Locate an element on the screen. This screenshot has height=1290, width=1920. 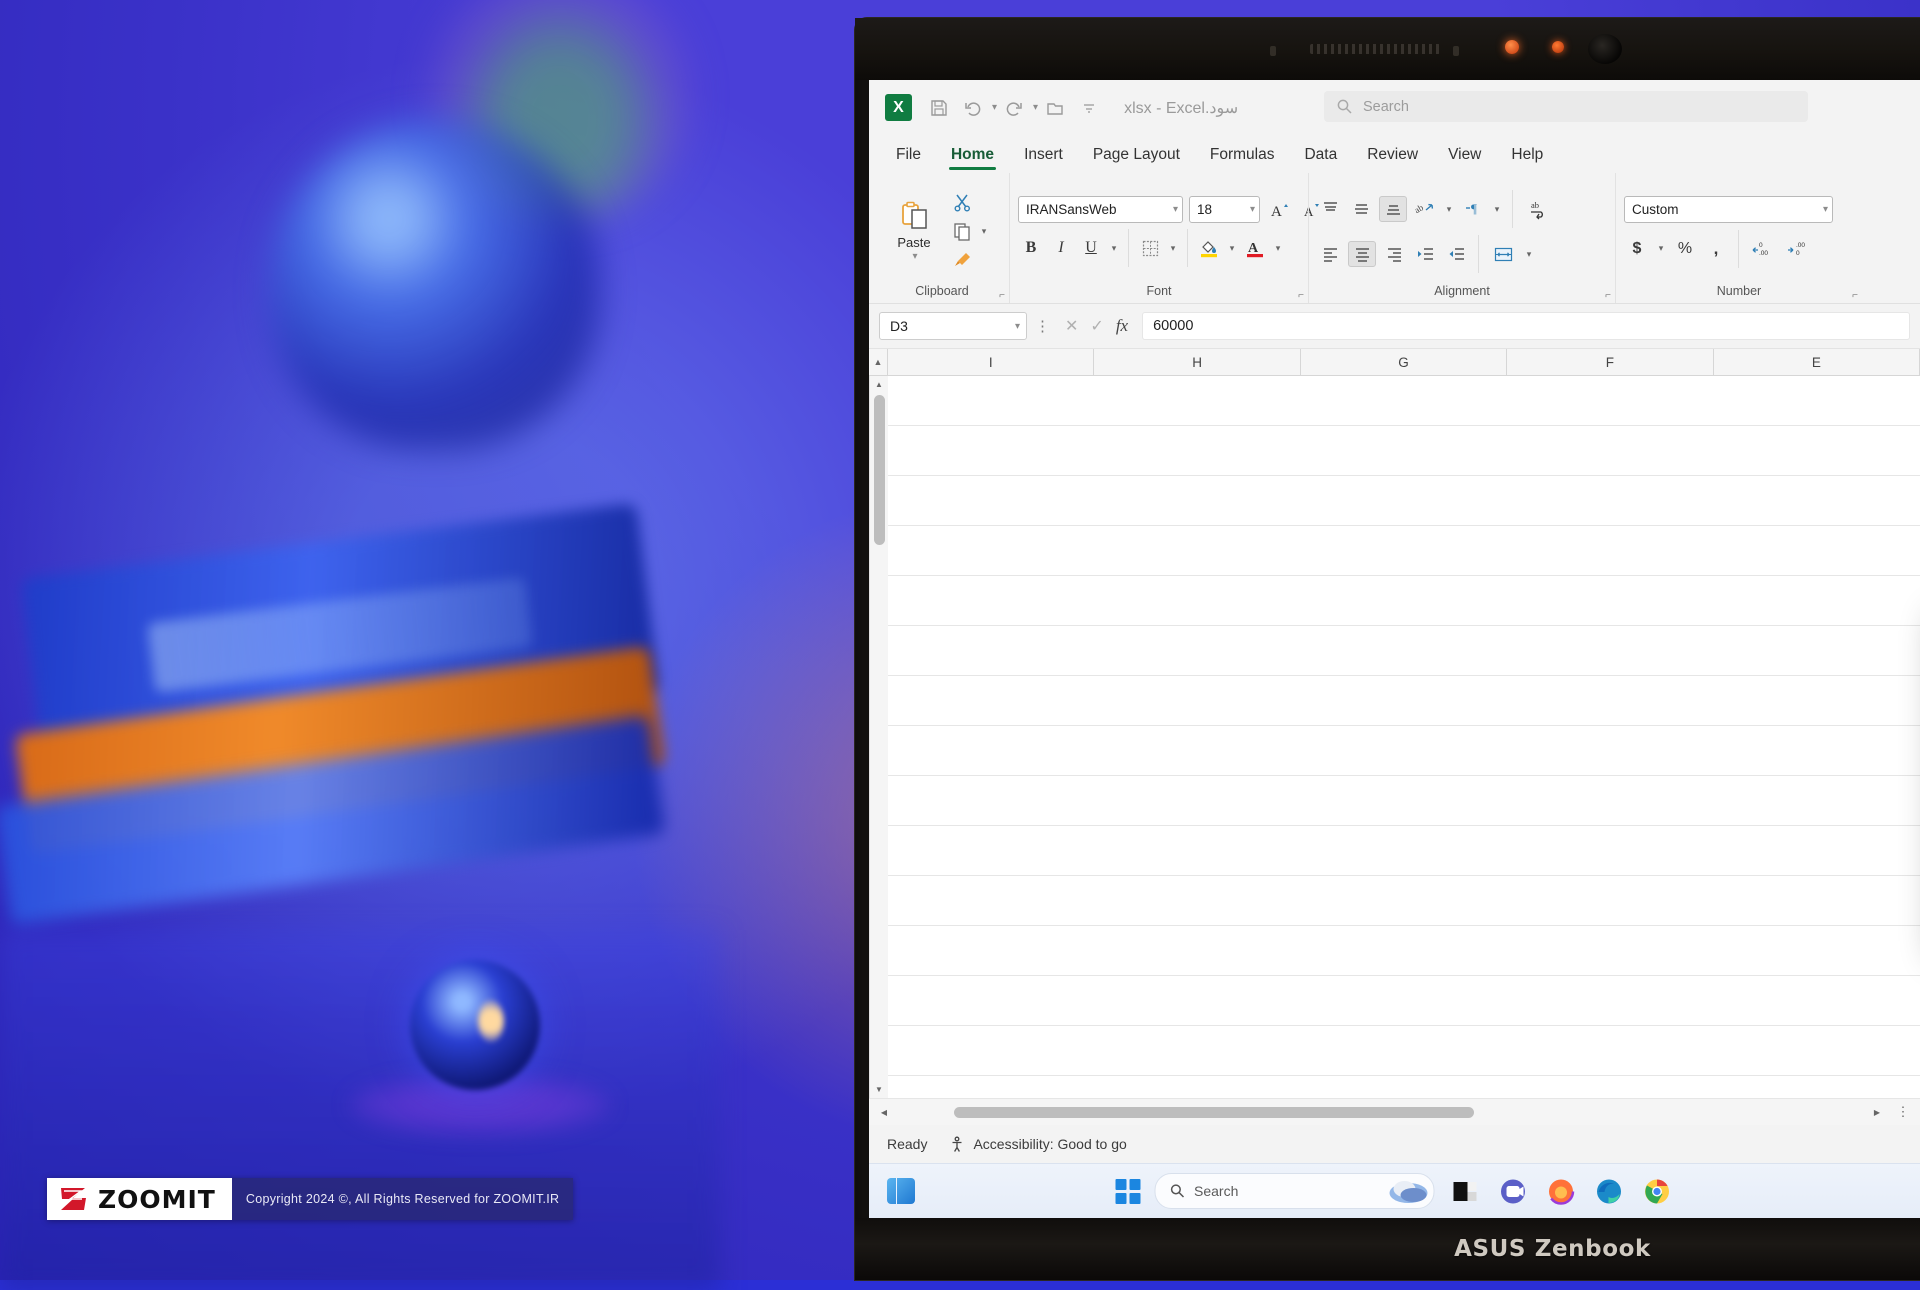
tab-file: File is located at coordinates (908, 157).